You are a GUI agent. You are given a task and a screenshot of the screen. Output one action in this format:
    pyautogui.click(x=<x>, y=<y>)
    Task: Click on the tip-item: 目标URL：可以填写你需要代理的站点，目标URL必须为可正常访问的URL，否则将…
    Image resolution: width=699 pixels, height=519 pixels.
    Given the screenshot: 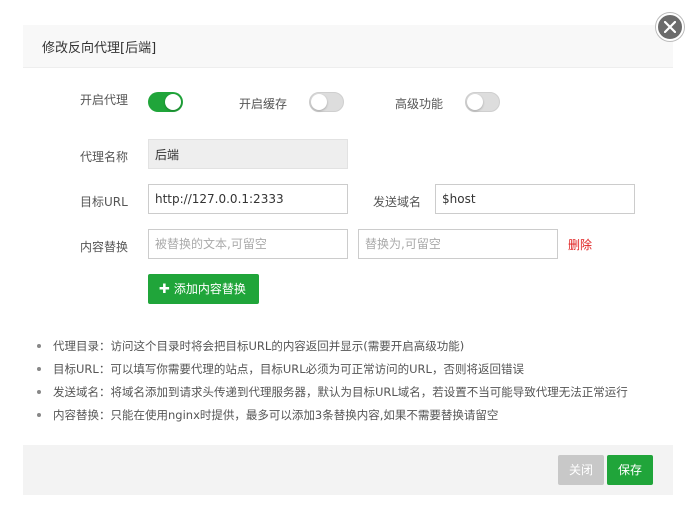 What is the action you would take?
    pyautogui.click(x=280, y=369)
    